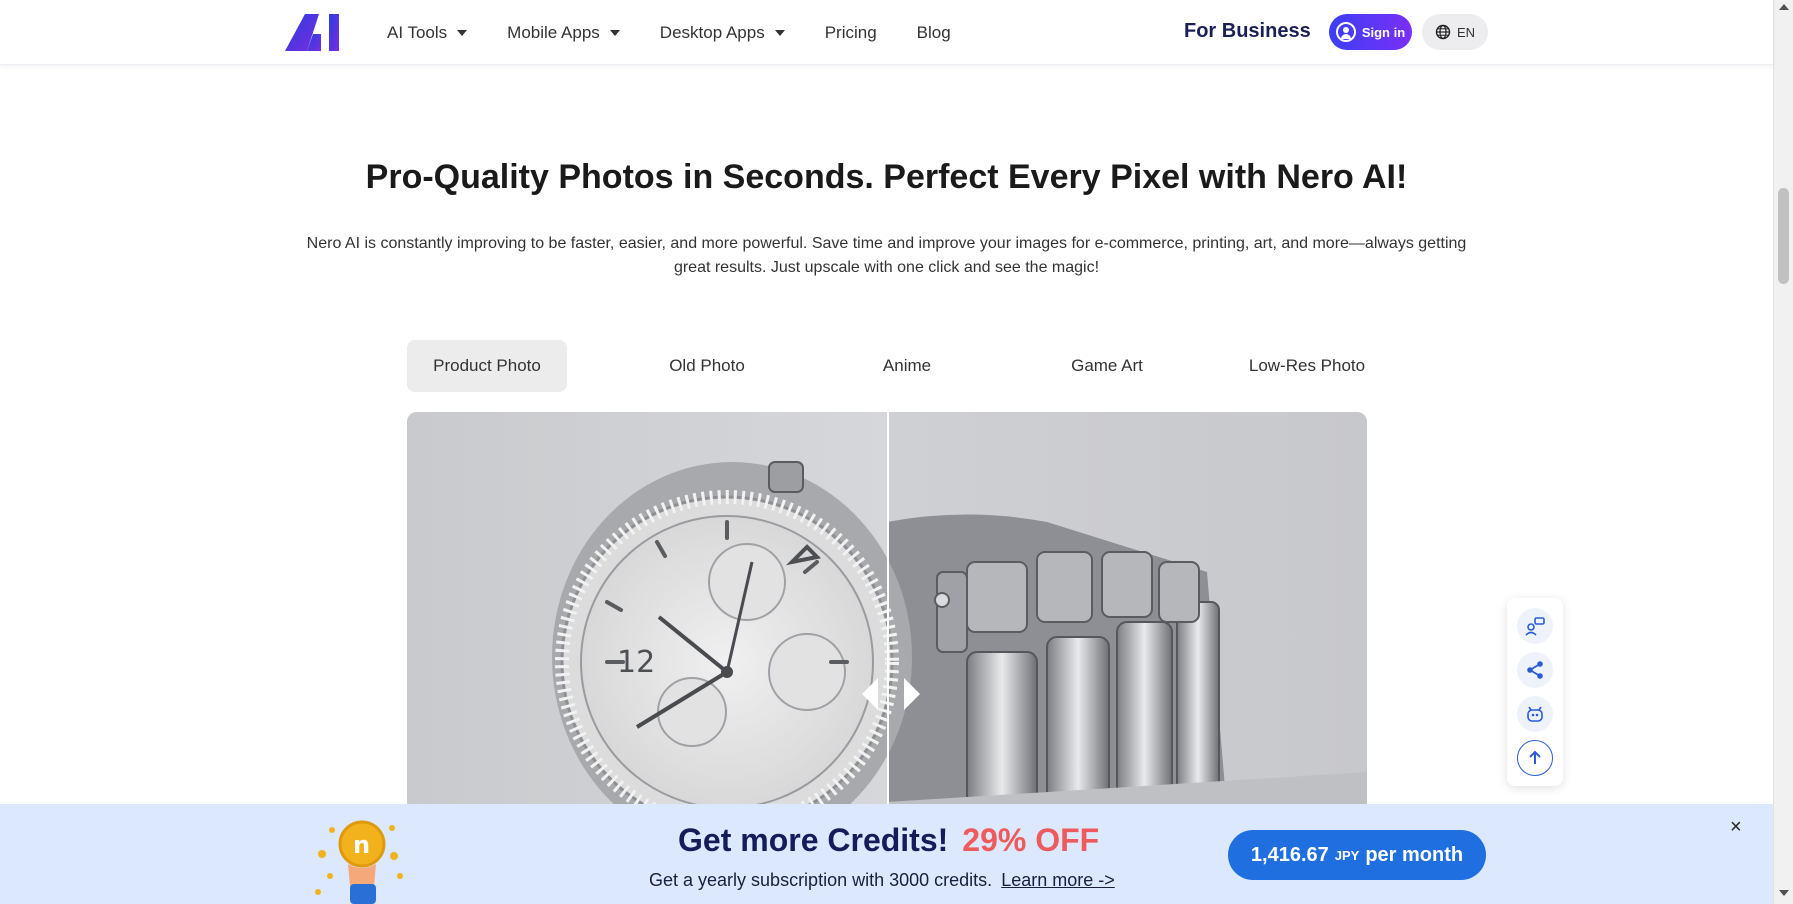 The image size is (1793, 904). I want to click on nav-blog: Blog, so click(934, 33).